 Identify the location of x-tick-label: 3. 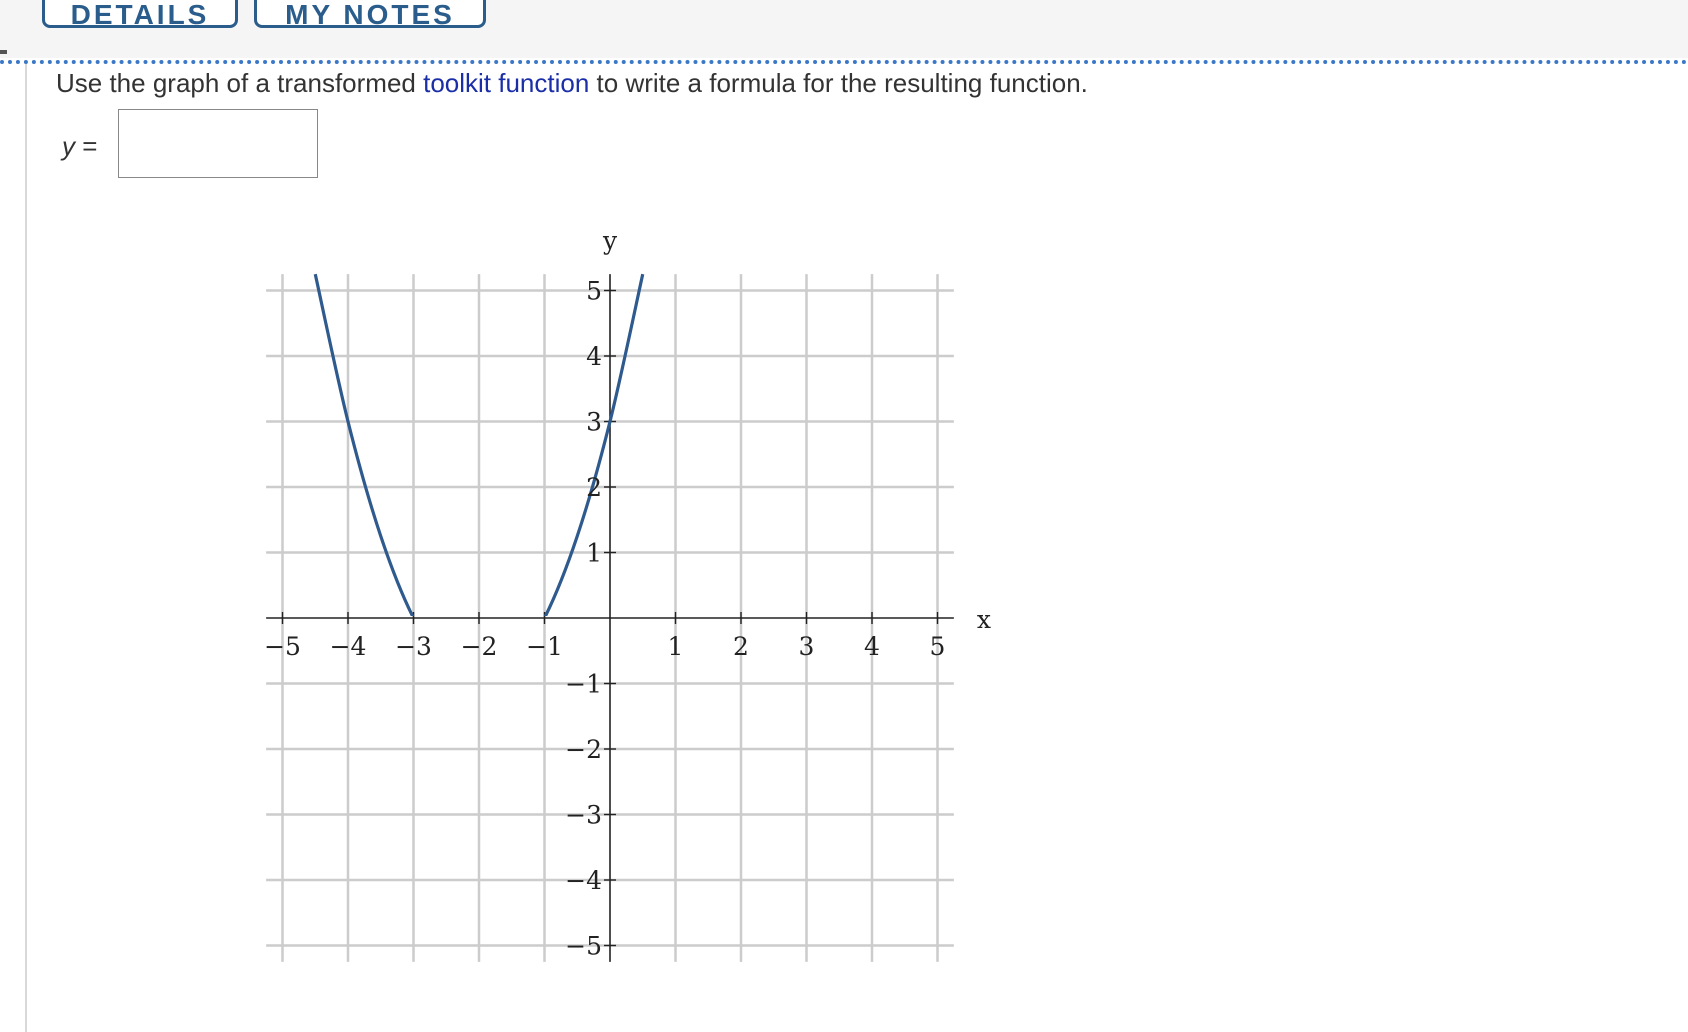
(807, 646).